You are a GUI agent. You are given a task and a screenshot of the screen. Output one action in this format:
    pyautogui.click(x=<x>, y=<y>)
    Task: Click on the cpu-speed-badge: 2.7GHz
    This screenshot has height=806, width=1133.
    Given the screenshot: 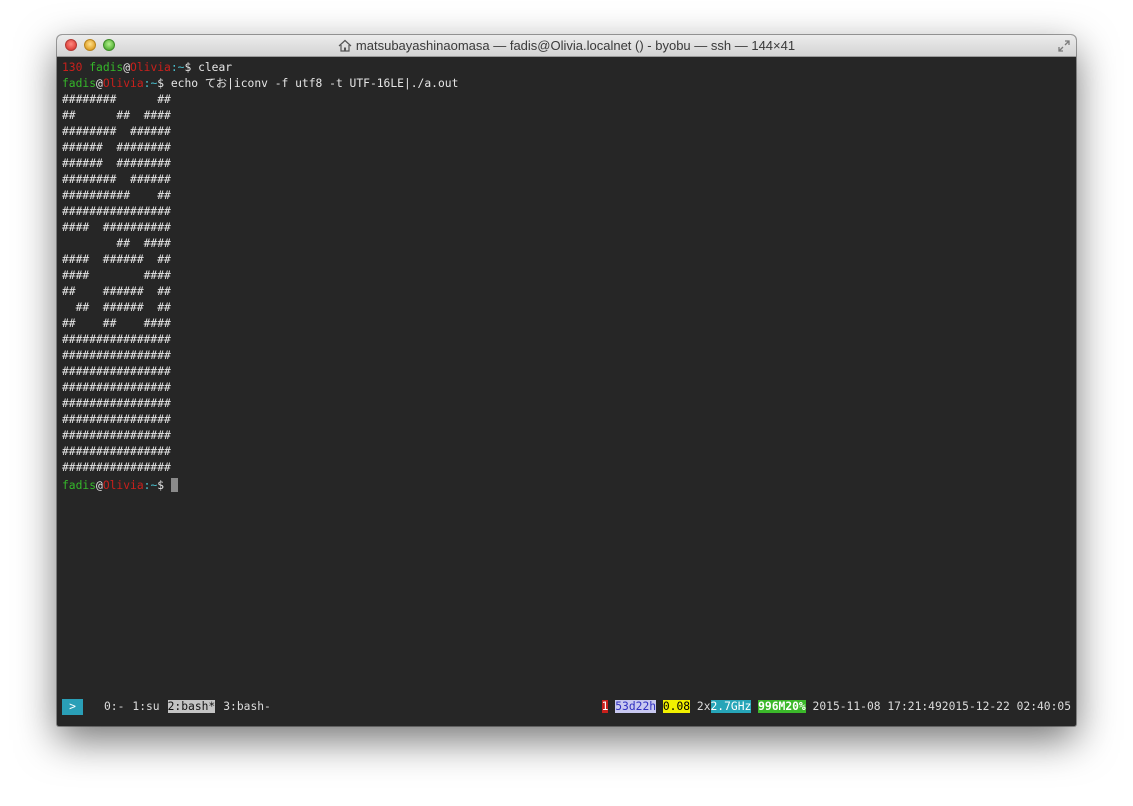 What is the action you would take?
    pyautogui.click(x=731, y=706)
    